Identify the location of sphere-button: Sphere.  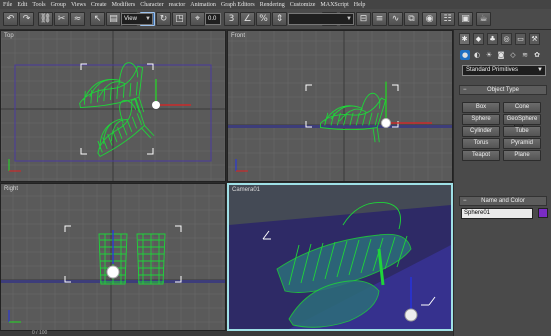
(481, 119).